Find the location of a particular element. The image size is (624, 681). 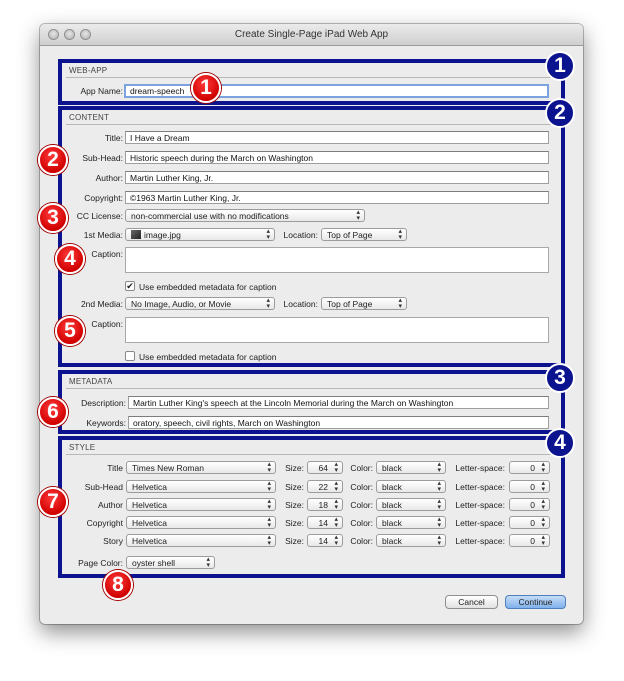

style-row-label: Title is located at coordinates (115, 468).